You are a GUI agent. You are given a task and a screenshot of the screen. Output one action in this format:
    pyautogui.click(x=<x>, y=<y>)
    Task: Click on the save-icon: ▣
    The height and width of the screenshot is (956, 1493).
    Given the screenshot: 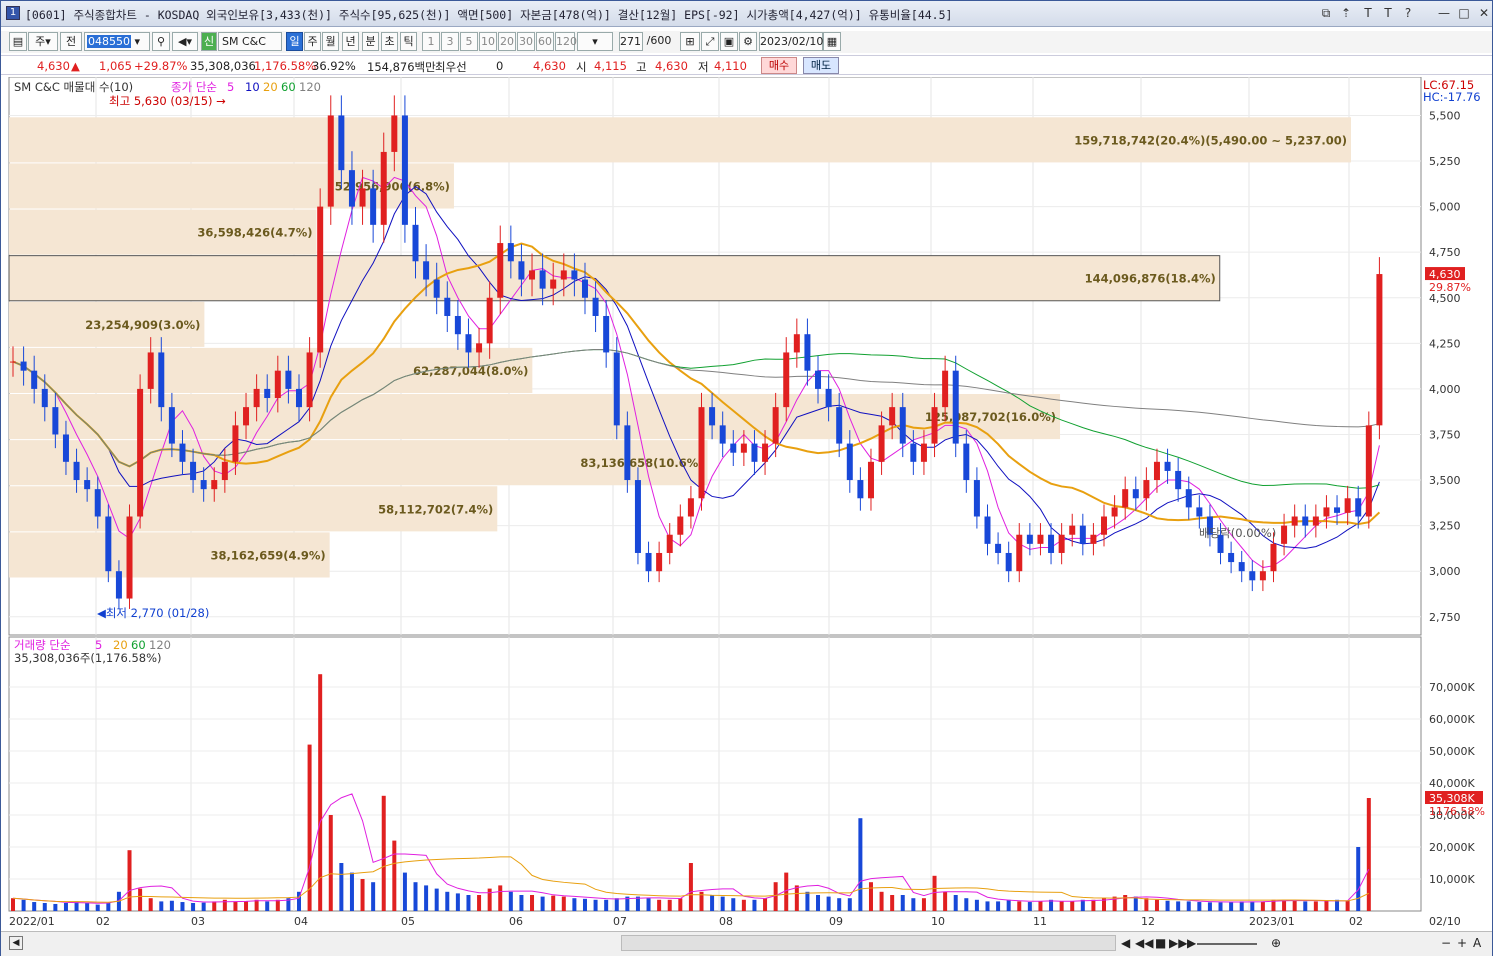 What is the action you would take?
    pyautogui.click(x=729, y=41)
    